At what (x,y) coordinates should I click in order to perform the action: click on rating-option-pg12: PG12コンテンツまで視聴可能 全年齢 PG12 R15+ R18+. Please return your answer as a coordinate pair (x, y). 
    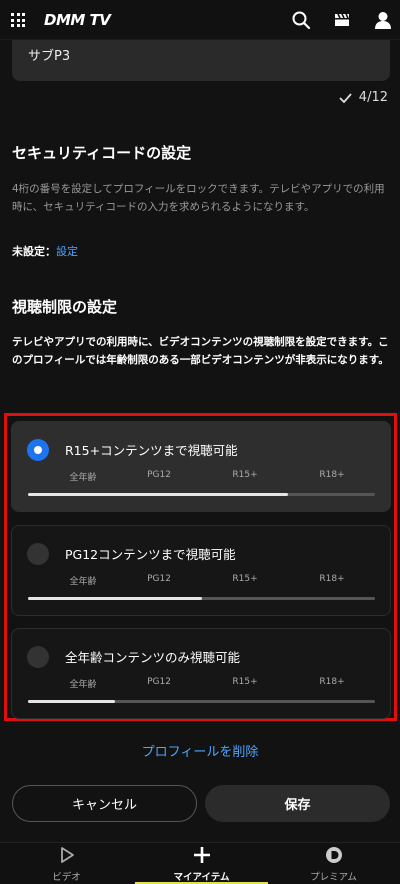
    Looking at the image, I should click on (201, 570).